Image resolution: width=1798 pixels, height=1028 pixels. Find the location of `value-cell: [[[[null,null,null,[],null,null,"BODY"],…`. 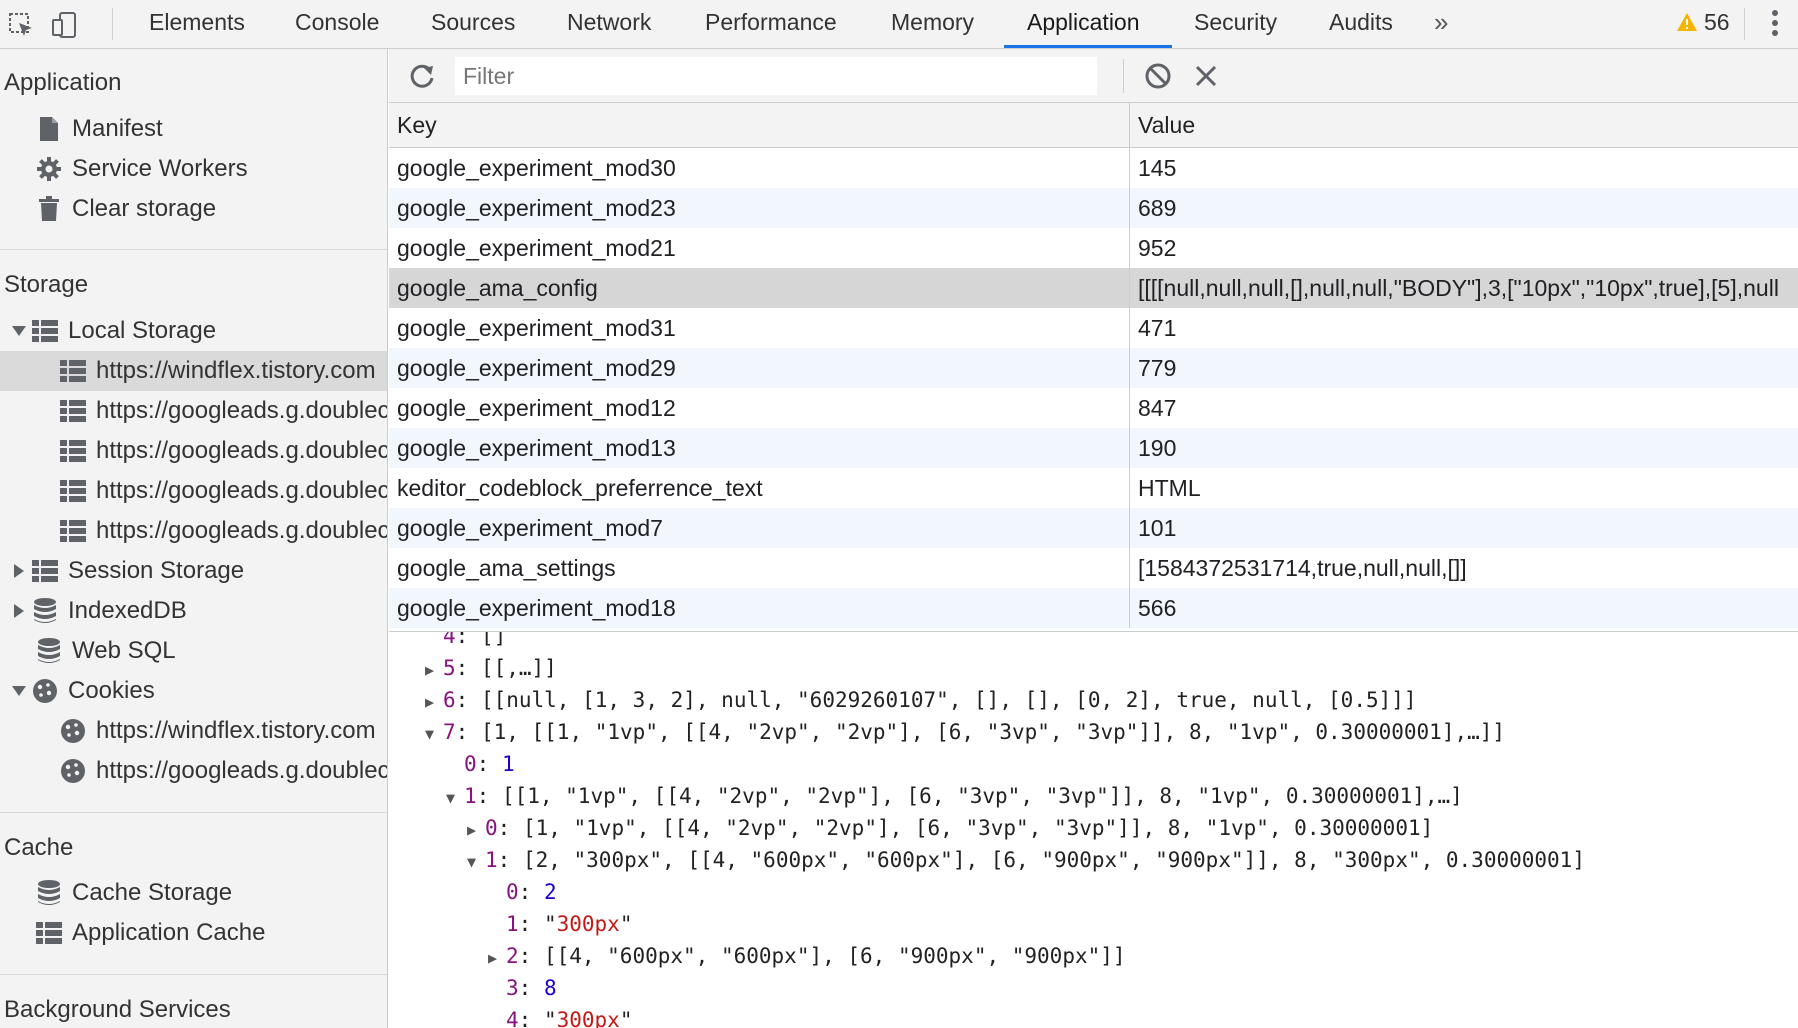

value-cell: [[[[null,null,null,[],null,null,"BODY"],… is located at coordinates (1458, 288).